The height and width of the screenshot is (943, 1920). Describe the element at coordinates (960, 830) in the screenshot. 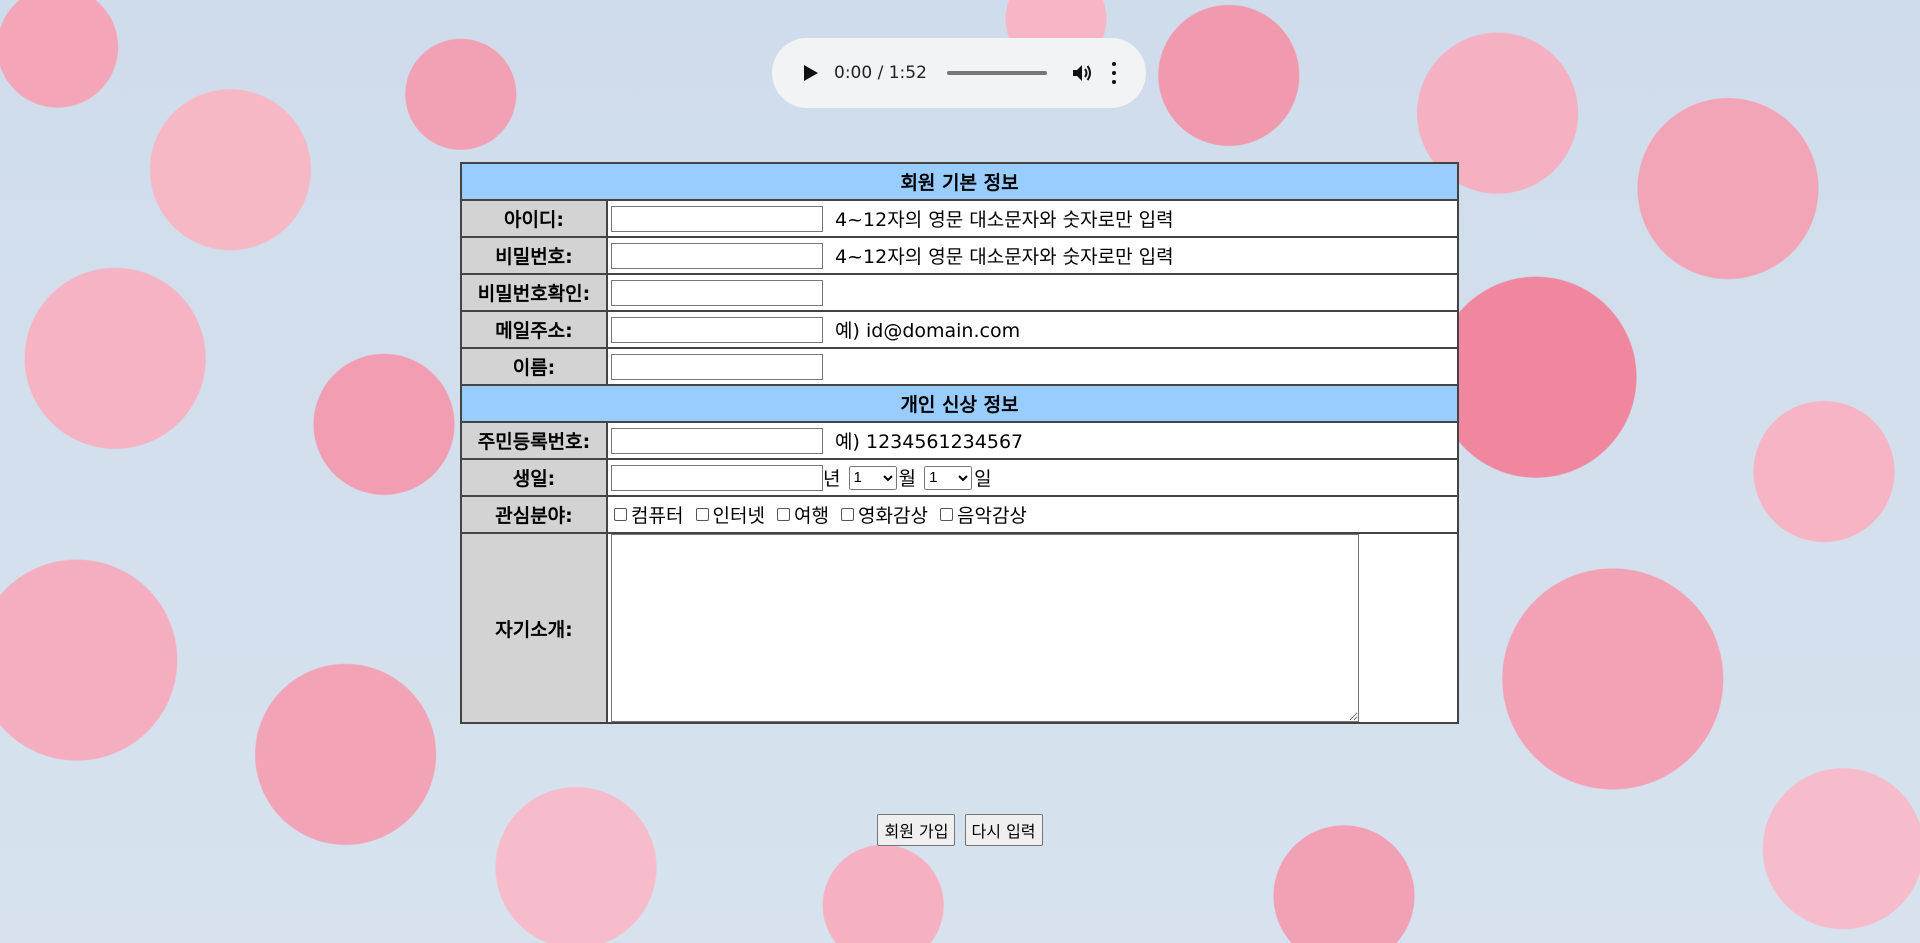

I see `form-buttons: 회원 가입 다시 입력` at that location.